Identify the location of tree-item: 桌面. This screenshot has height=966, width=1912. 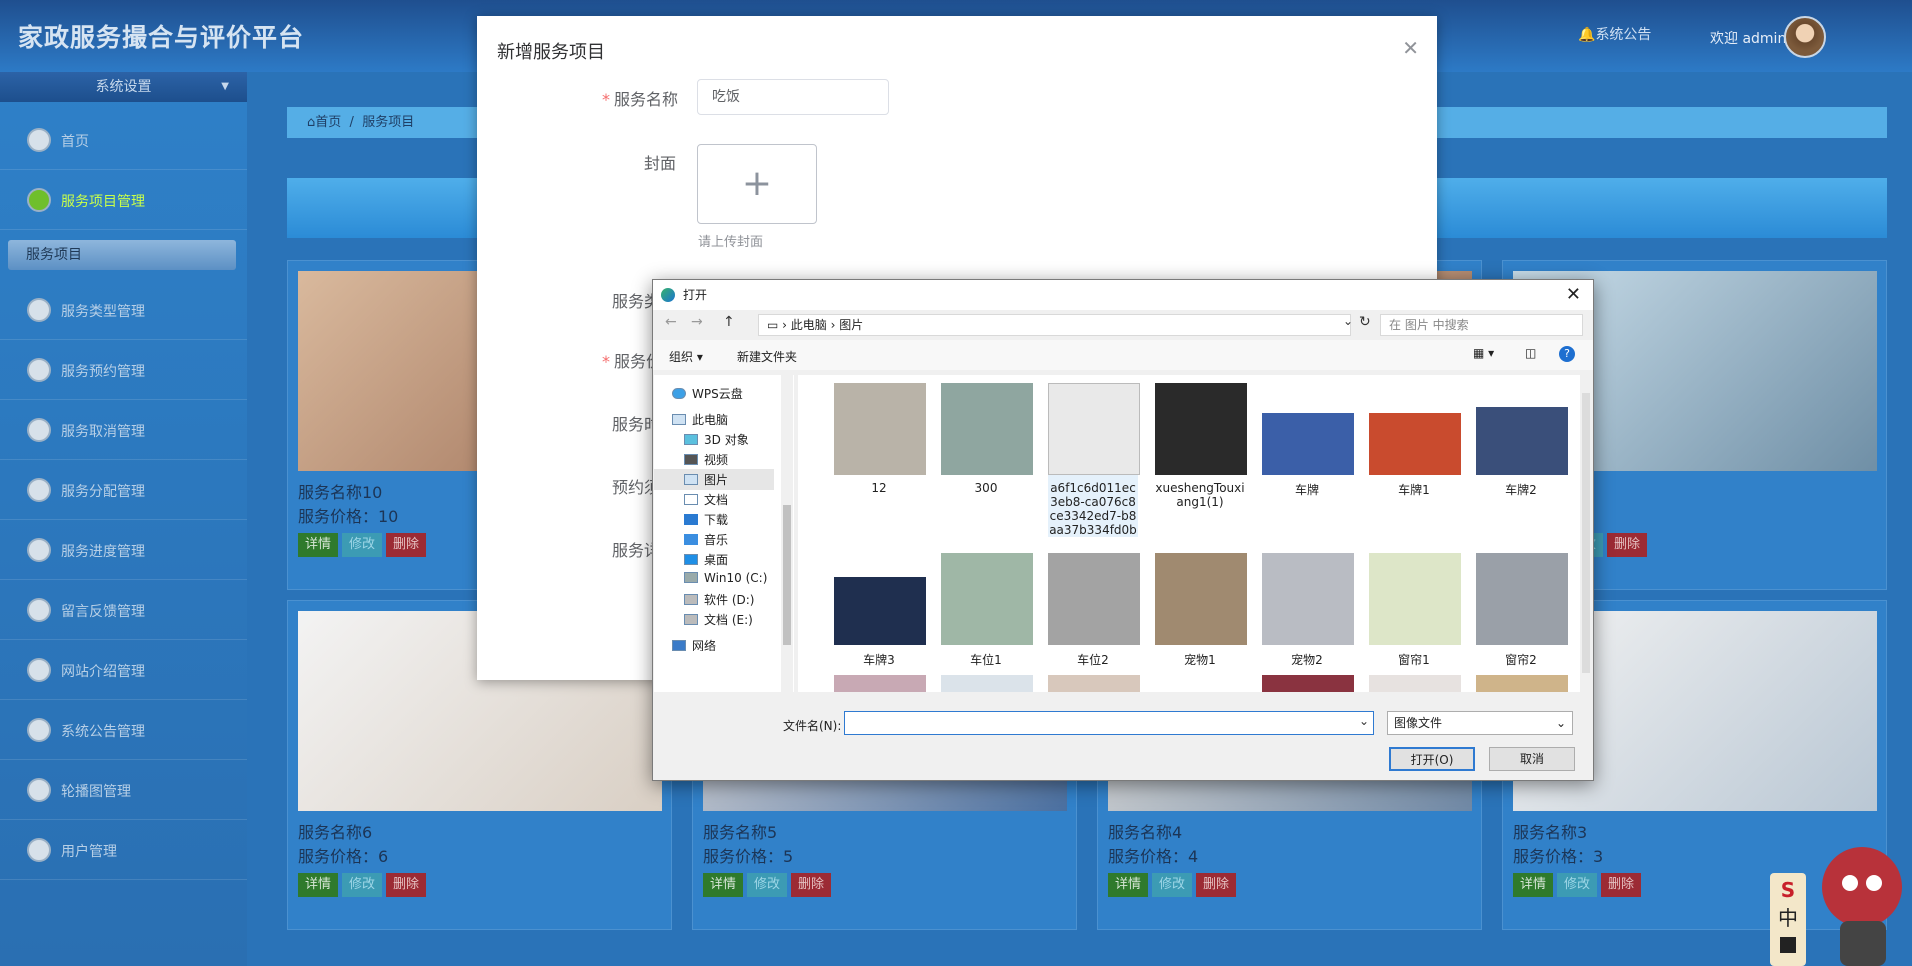
(706, 559).